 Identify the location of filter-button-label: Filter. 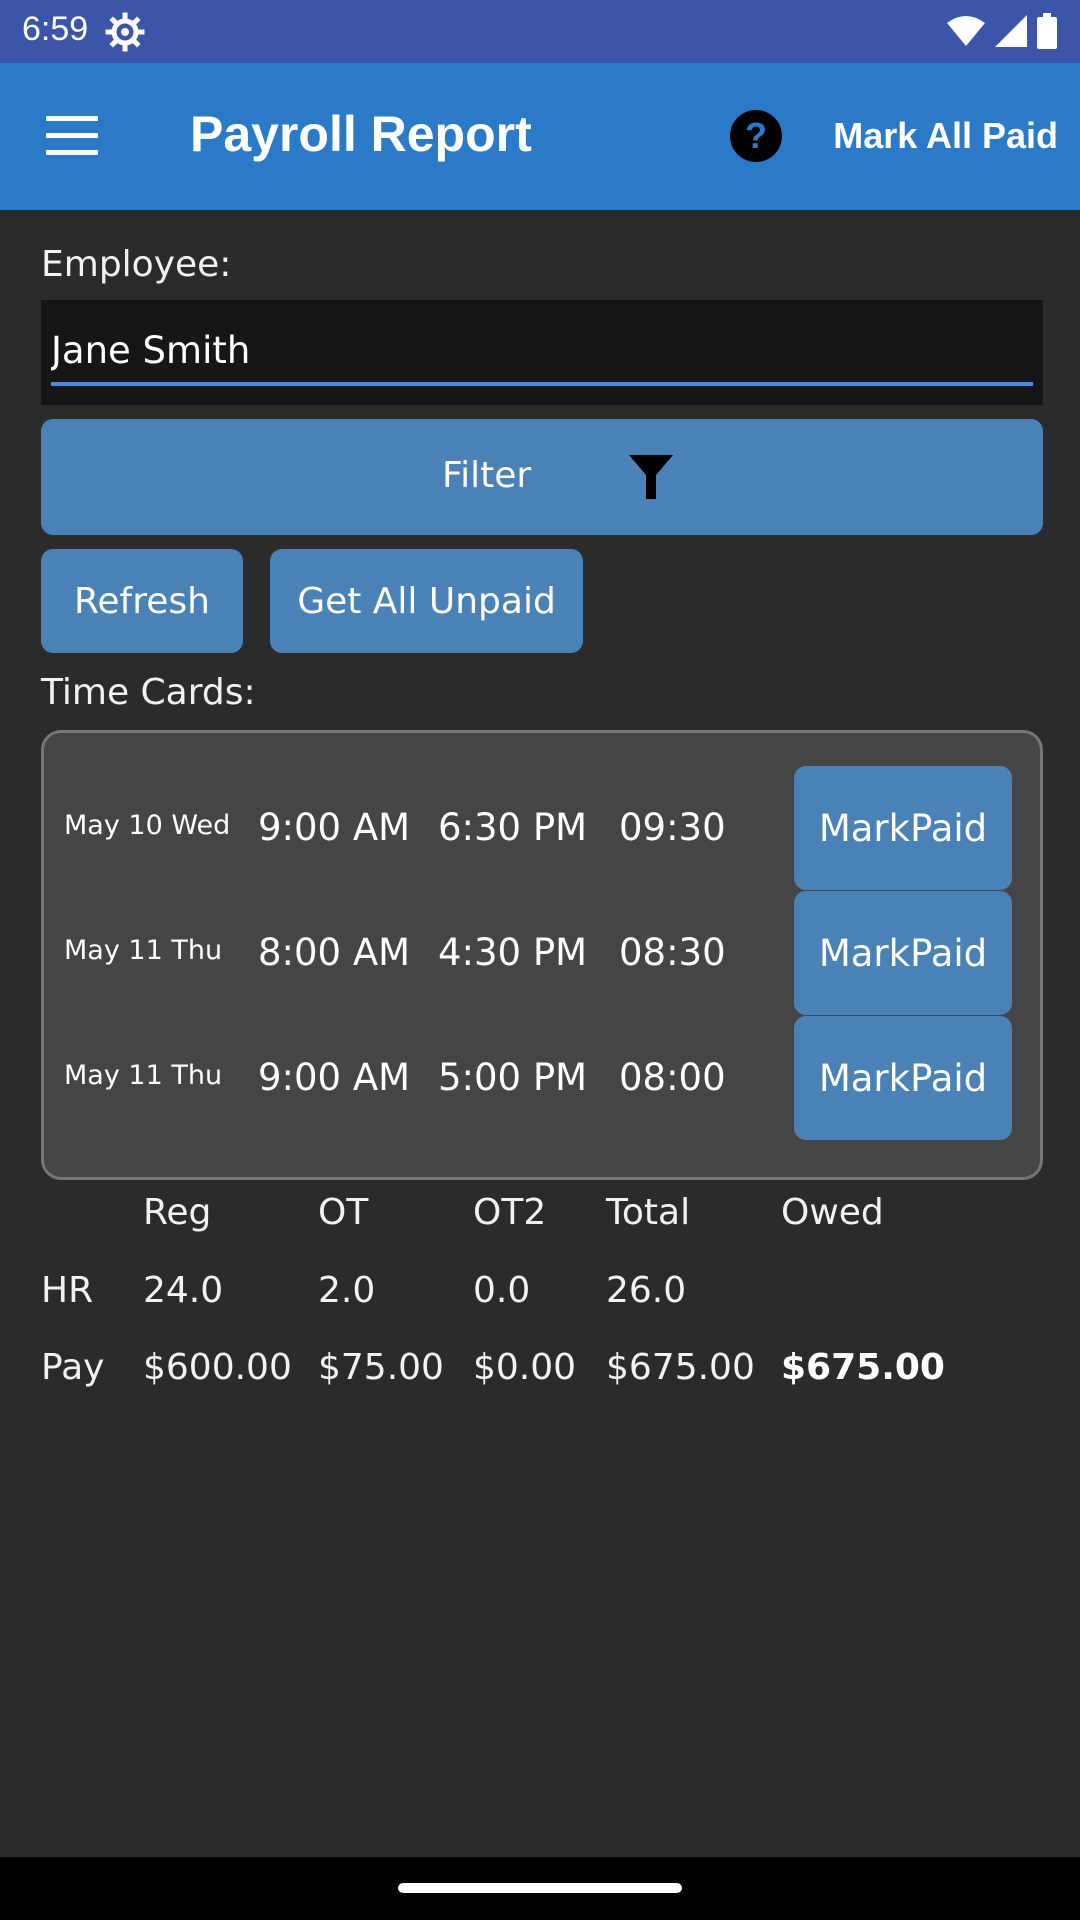
(487, 475).